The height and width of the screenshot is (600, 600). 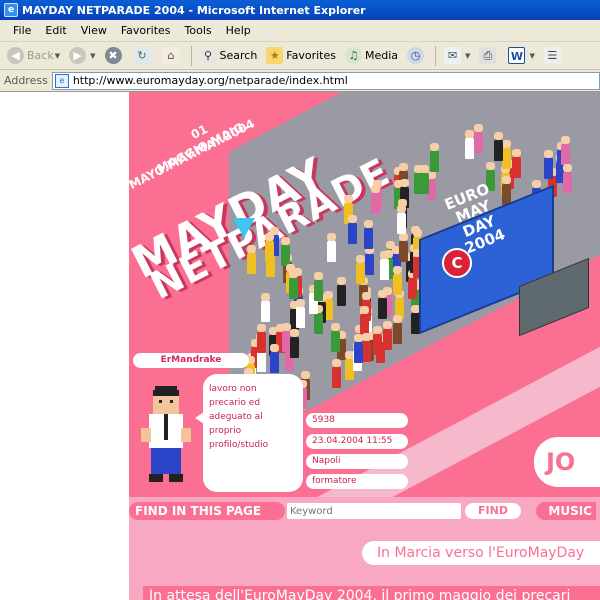 I want to click on menu-edit: Edit, so click(x=55, y=30).